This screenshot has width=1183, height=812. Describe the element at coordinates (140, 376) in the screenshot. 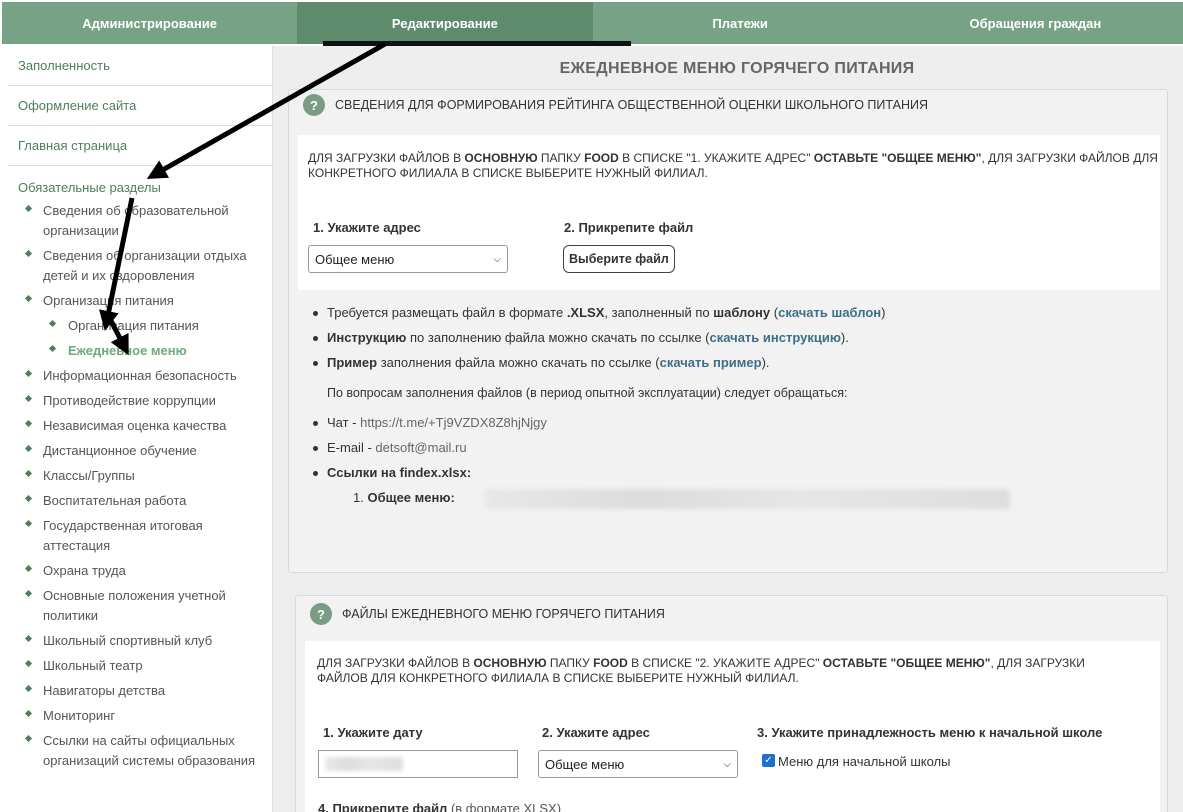

I see `sidebar-item: Информационная безопасность` at that location.